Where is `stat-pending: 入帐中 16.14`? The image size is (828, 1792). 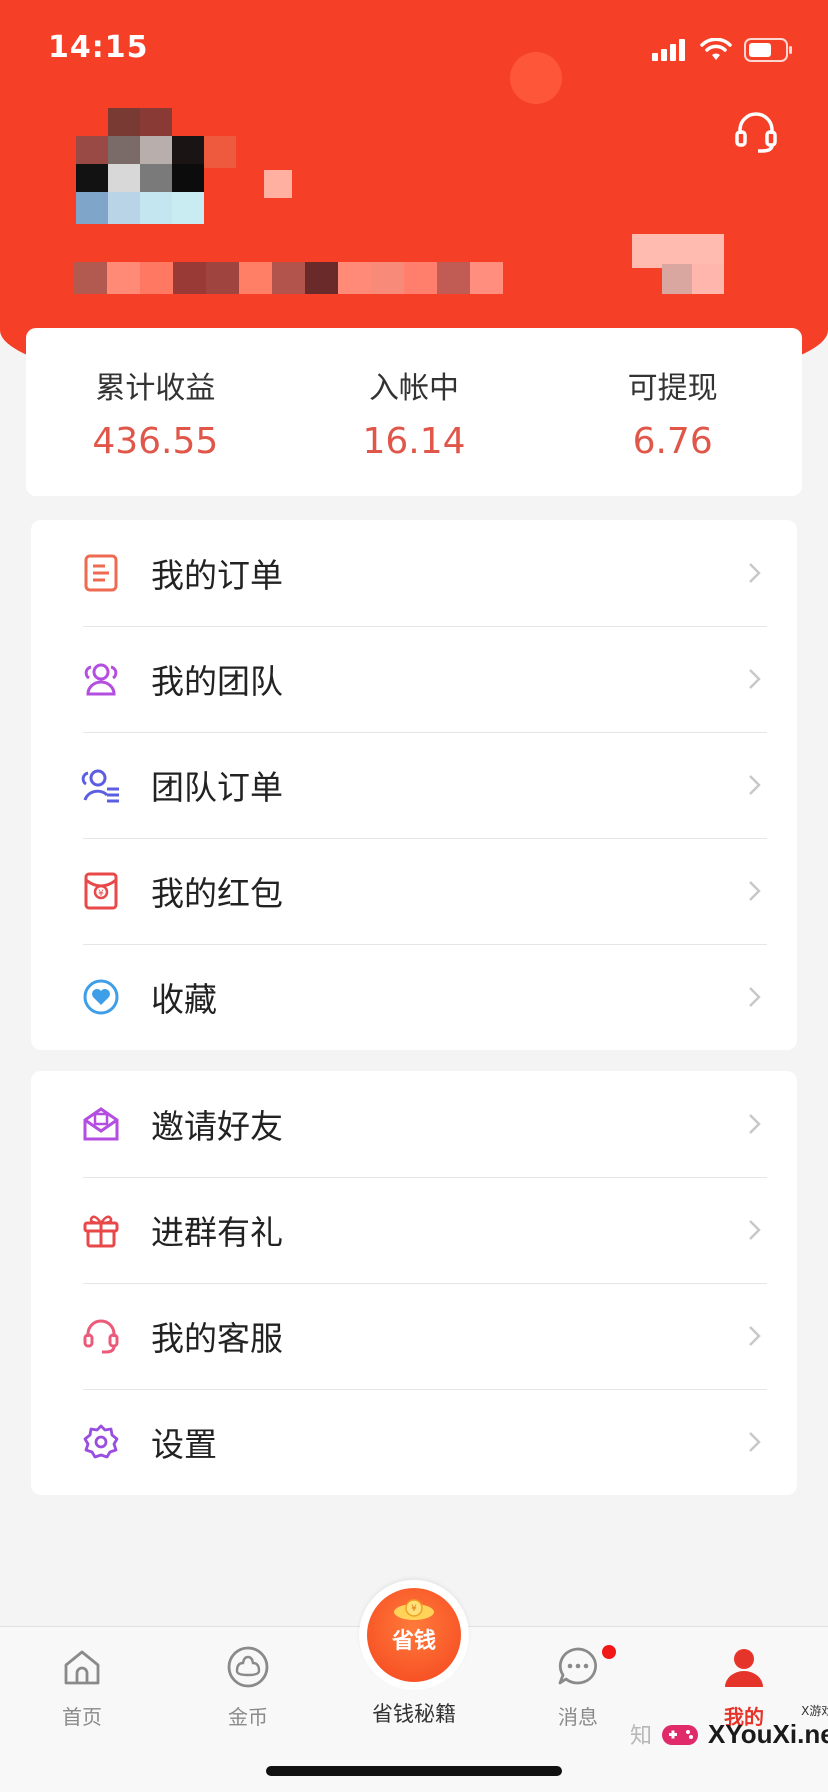
stat-pending: 入帐中 16.14 is located at coordinates (414, 412).